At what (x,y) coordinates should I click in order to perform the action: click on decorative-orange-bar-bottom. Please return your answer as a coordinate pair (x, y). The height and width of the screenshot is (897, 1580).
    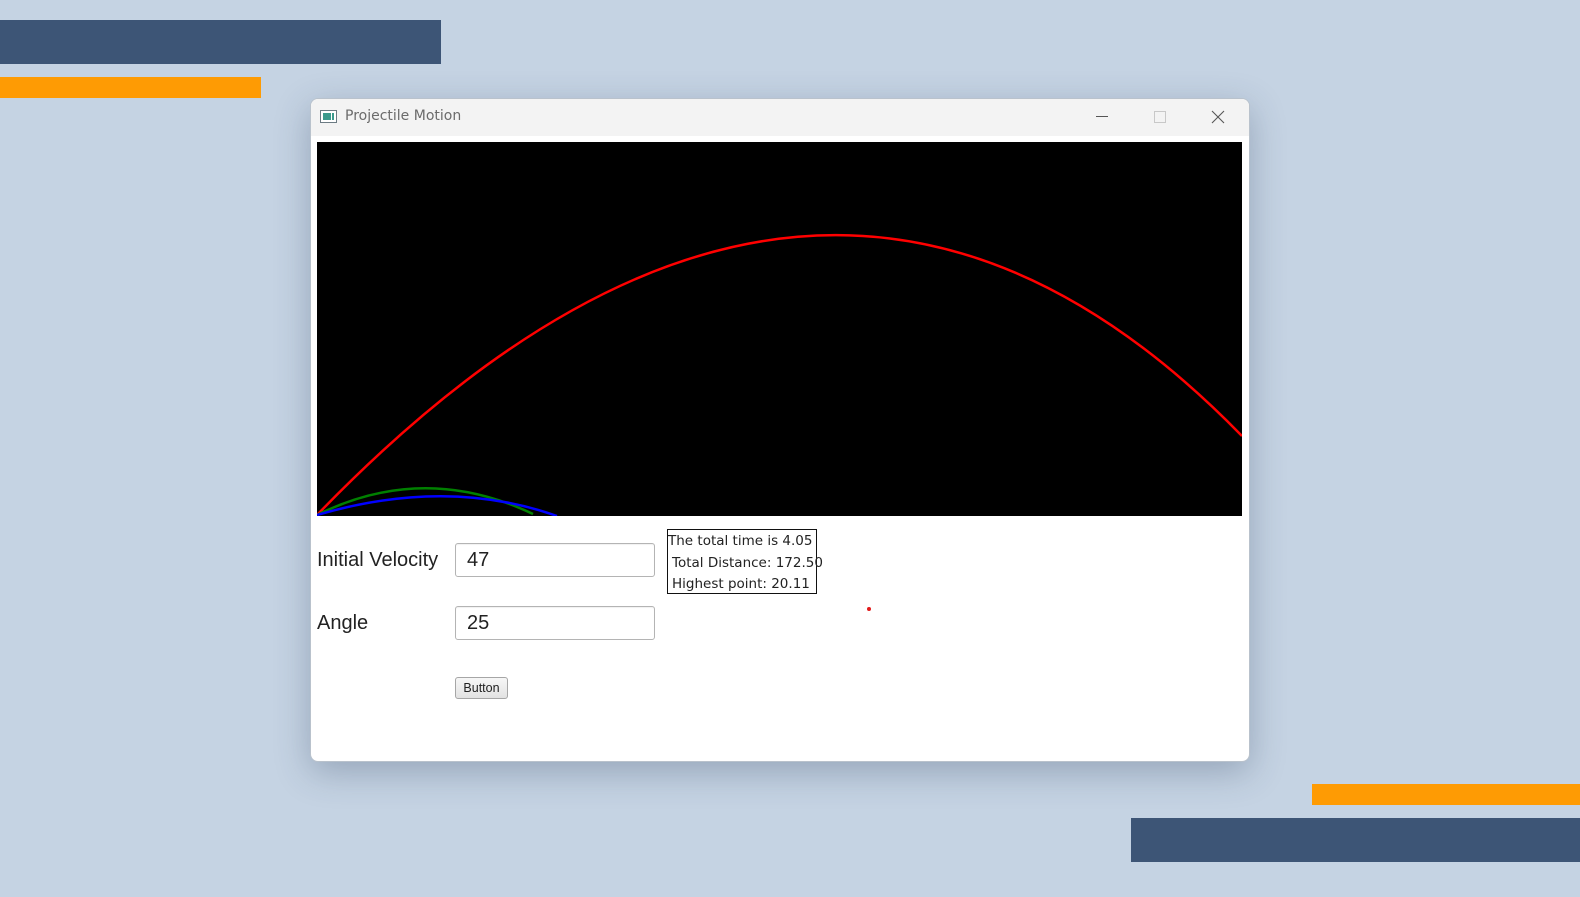
    Looking at the image, I should click on (1446, 794).